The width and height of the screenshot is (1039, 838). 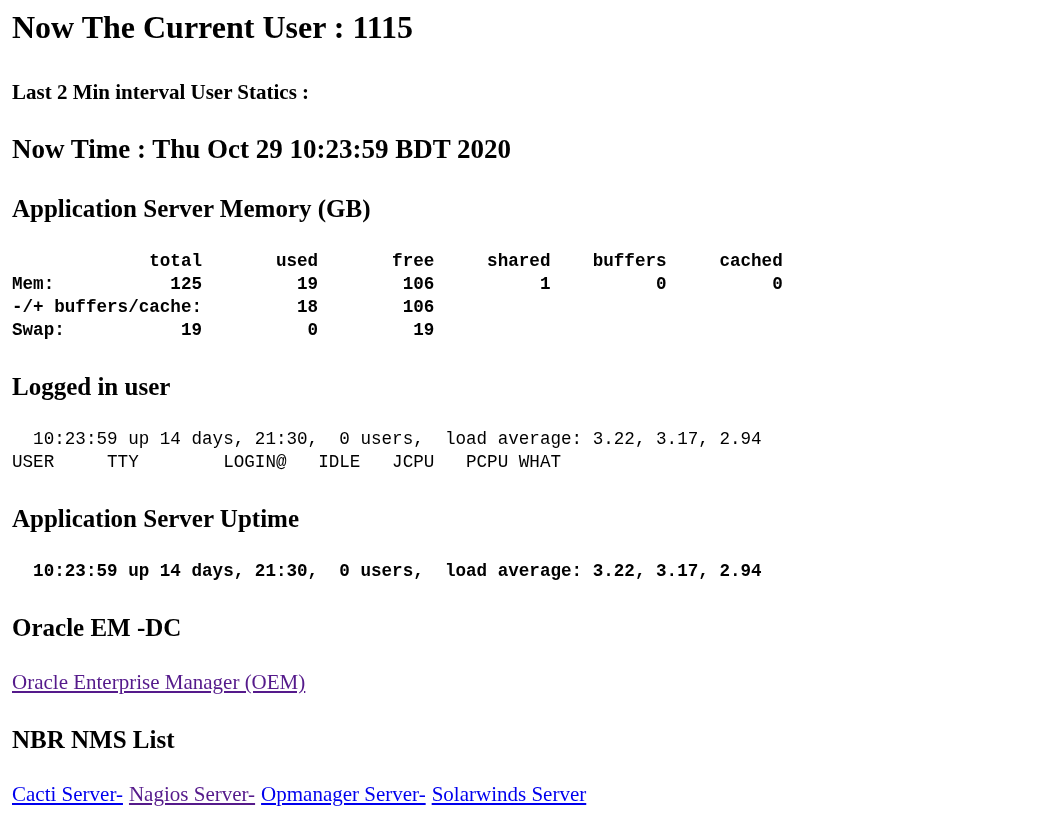 What do you see at coordinates (159, 682) in the screenshot?
I see `link: Oracle Enterprise Manager (OEM)` at bounding box center [159, 682].